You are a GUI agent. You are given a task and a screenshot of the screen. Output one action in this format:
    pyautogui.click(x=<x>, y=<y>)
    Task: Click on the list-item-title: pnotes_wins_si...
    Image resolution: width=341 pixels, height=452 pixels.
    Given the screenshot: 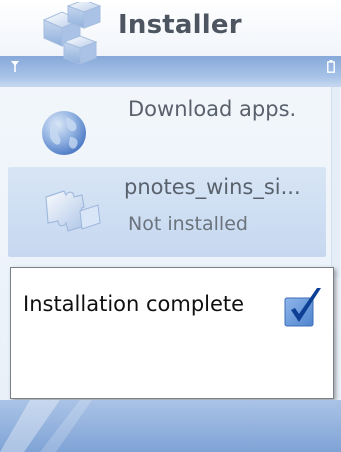 What is the action you would take?
    pyautogui.click(x=212, y=187)
    